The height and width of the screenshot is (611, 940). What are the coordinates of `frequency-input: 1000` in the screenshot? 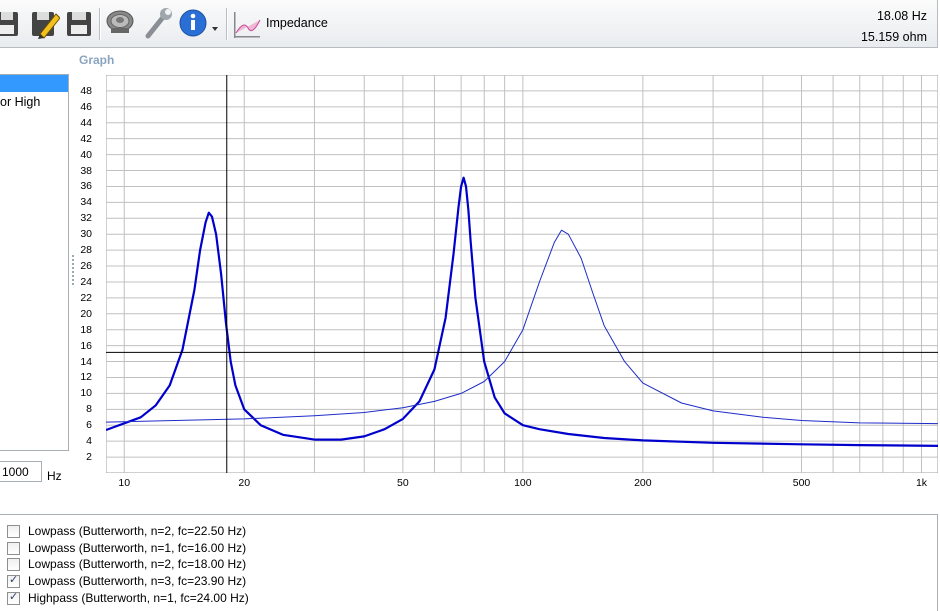 It's located at (21, 471).